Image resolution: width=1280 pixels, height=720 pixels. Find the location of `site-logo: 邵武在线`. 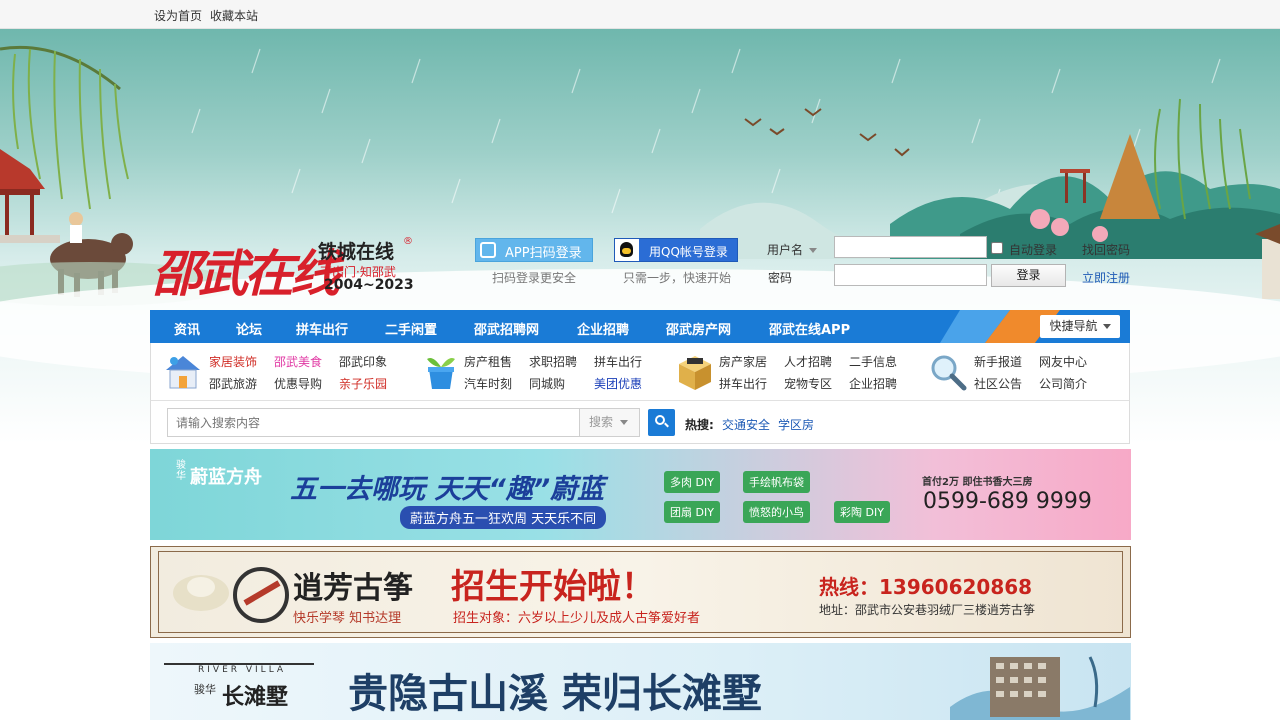

site-logo: 邵武在线 is located at coordinates (246, 270).